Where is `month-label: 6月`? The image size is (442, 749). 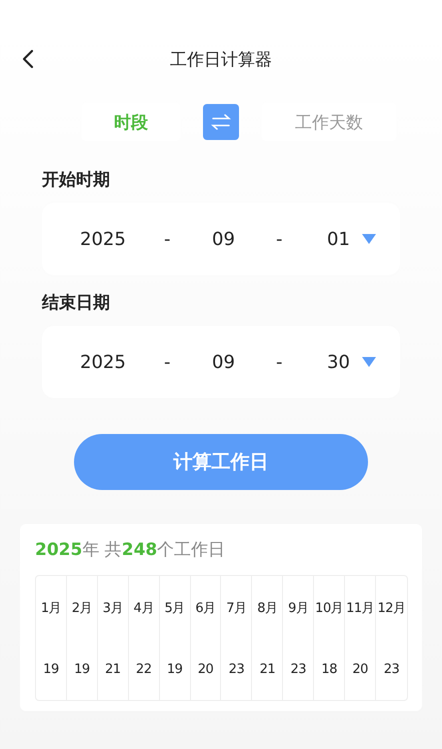
month-label: 6月 is located at coordinates (205, 608).